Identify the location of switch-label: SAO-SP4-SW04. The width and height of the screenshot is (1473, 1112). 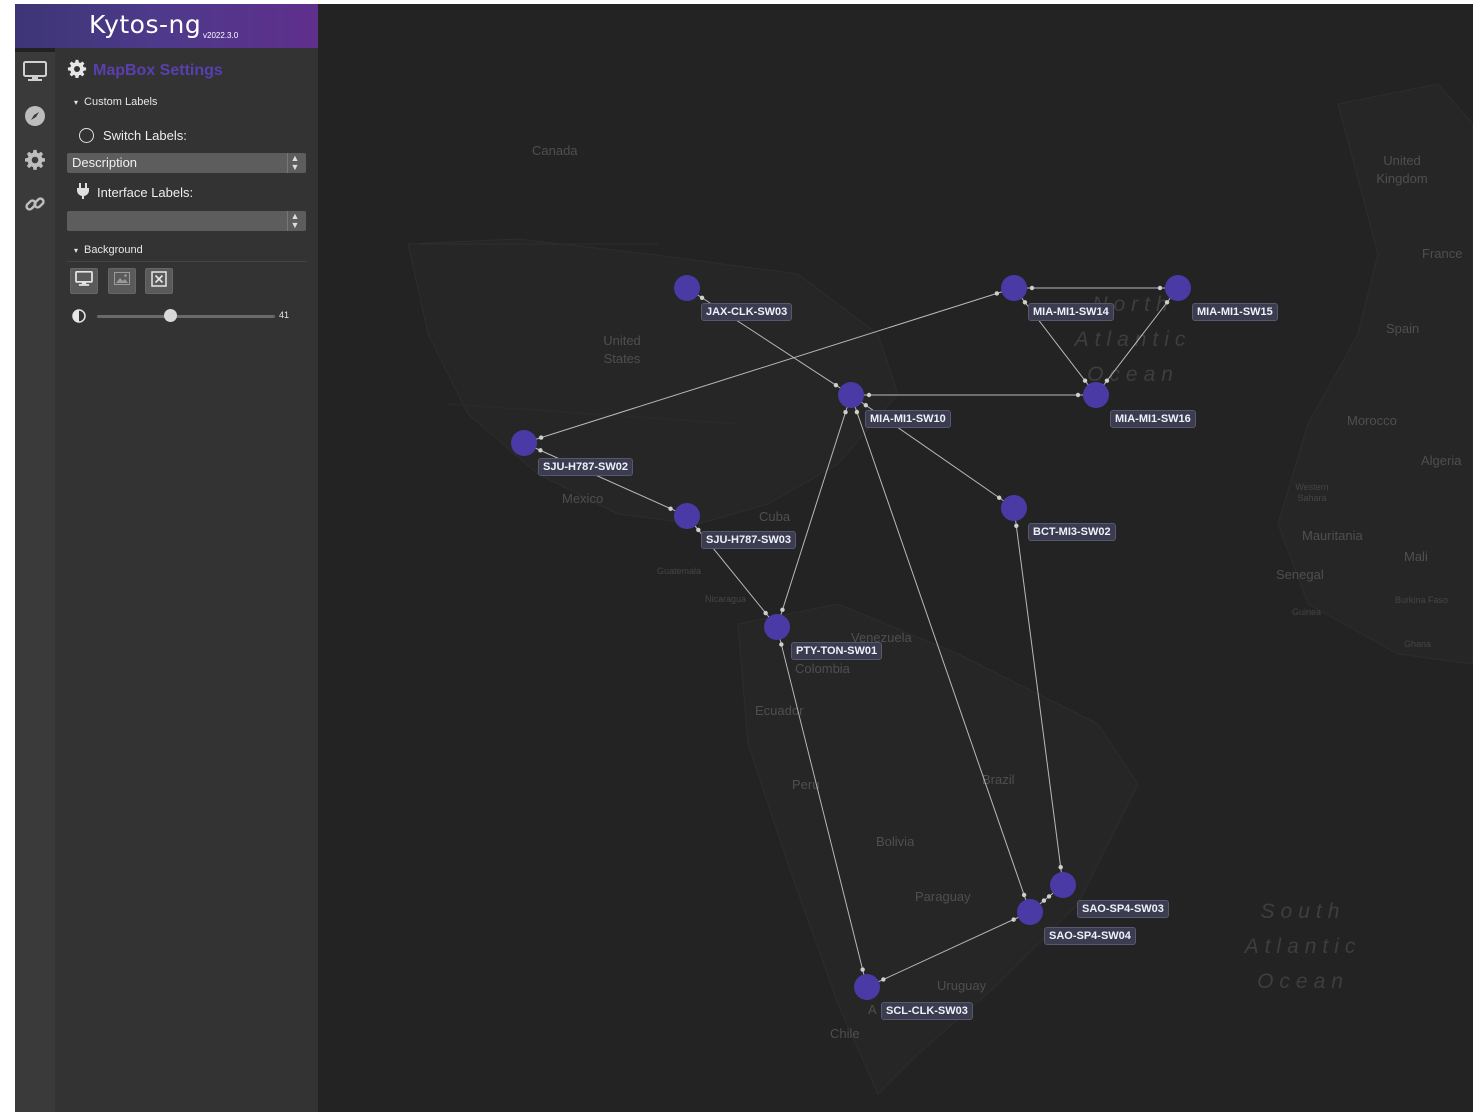
(1090, 936).